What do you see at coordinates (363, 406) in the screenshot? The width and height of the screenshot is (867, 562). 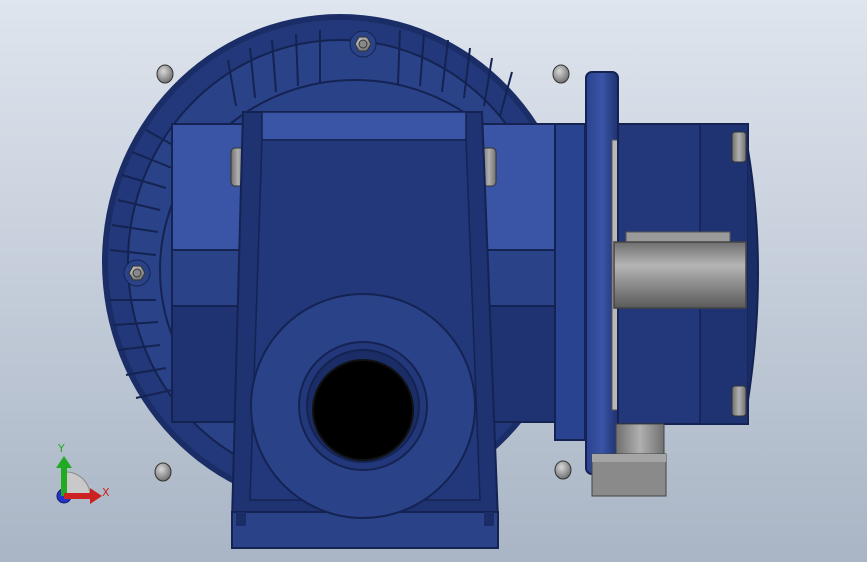 I see `output-bore` at bounding box center [363, 406].